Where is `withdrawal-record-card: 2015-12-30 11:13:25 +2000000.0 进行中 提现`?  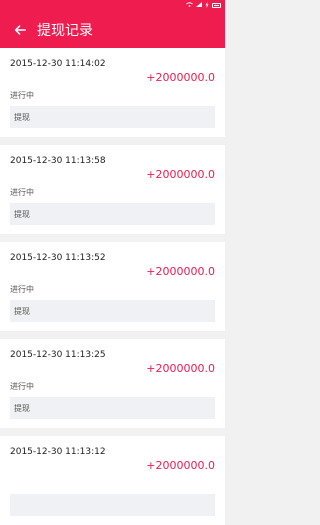
withdrawal-record-card: 2015-12-30 11:13:25 +2000000.0 进行中 提现 is located at coordinates (112, 383).